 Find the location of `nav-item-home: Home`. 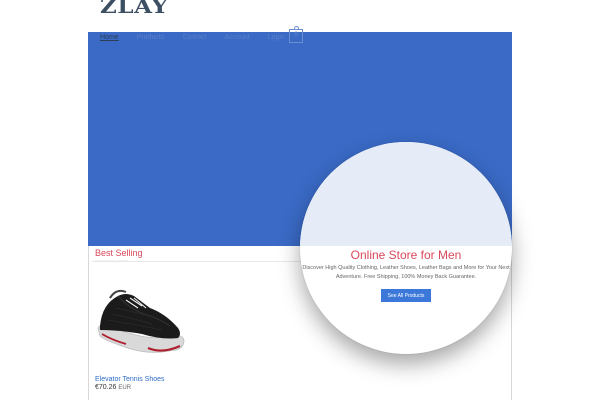

nav-item-home: Home is located at coordinates (109, 37).